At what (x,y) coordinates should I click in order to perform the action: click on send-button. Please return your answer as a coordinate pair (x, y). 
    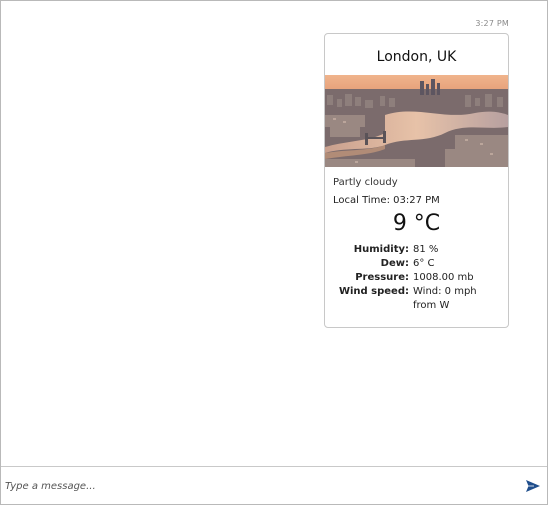
    Looking at the image, I should click on (533, 486).